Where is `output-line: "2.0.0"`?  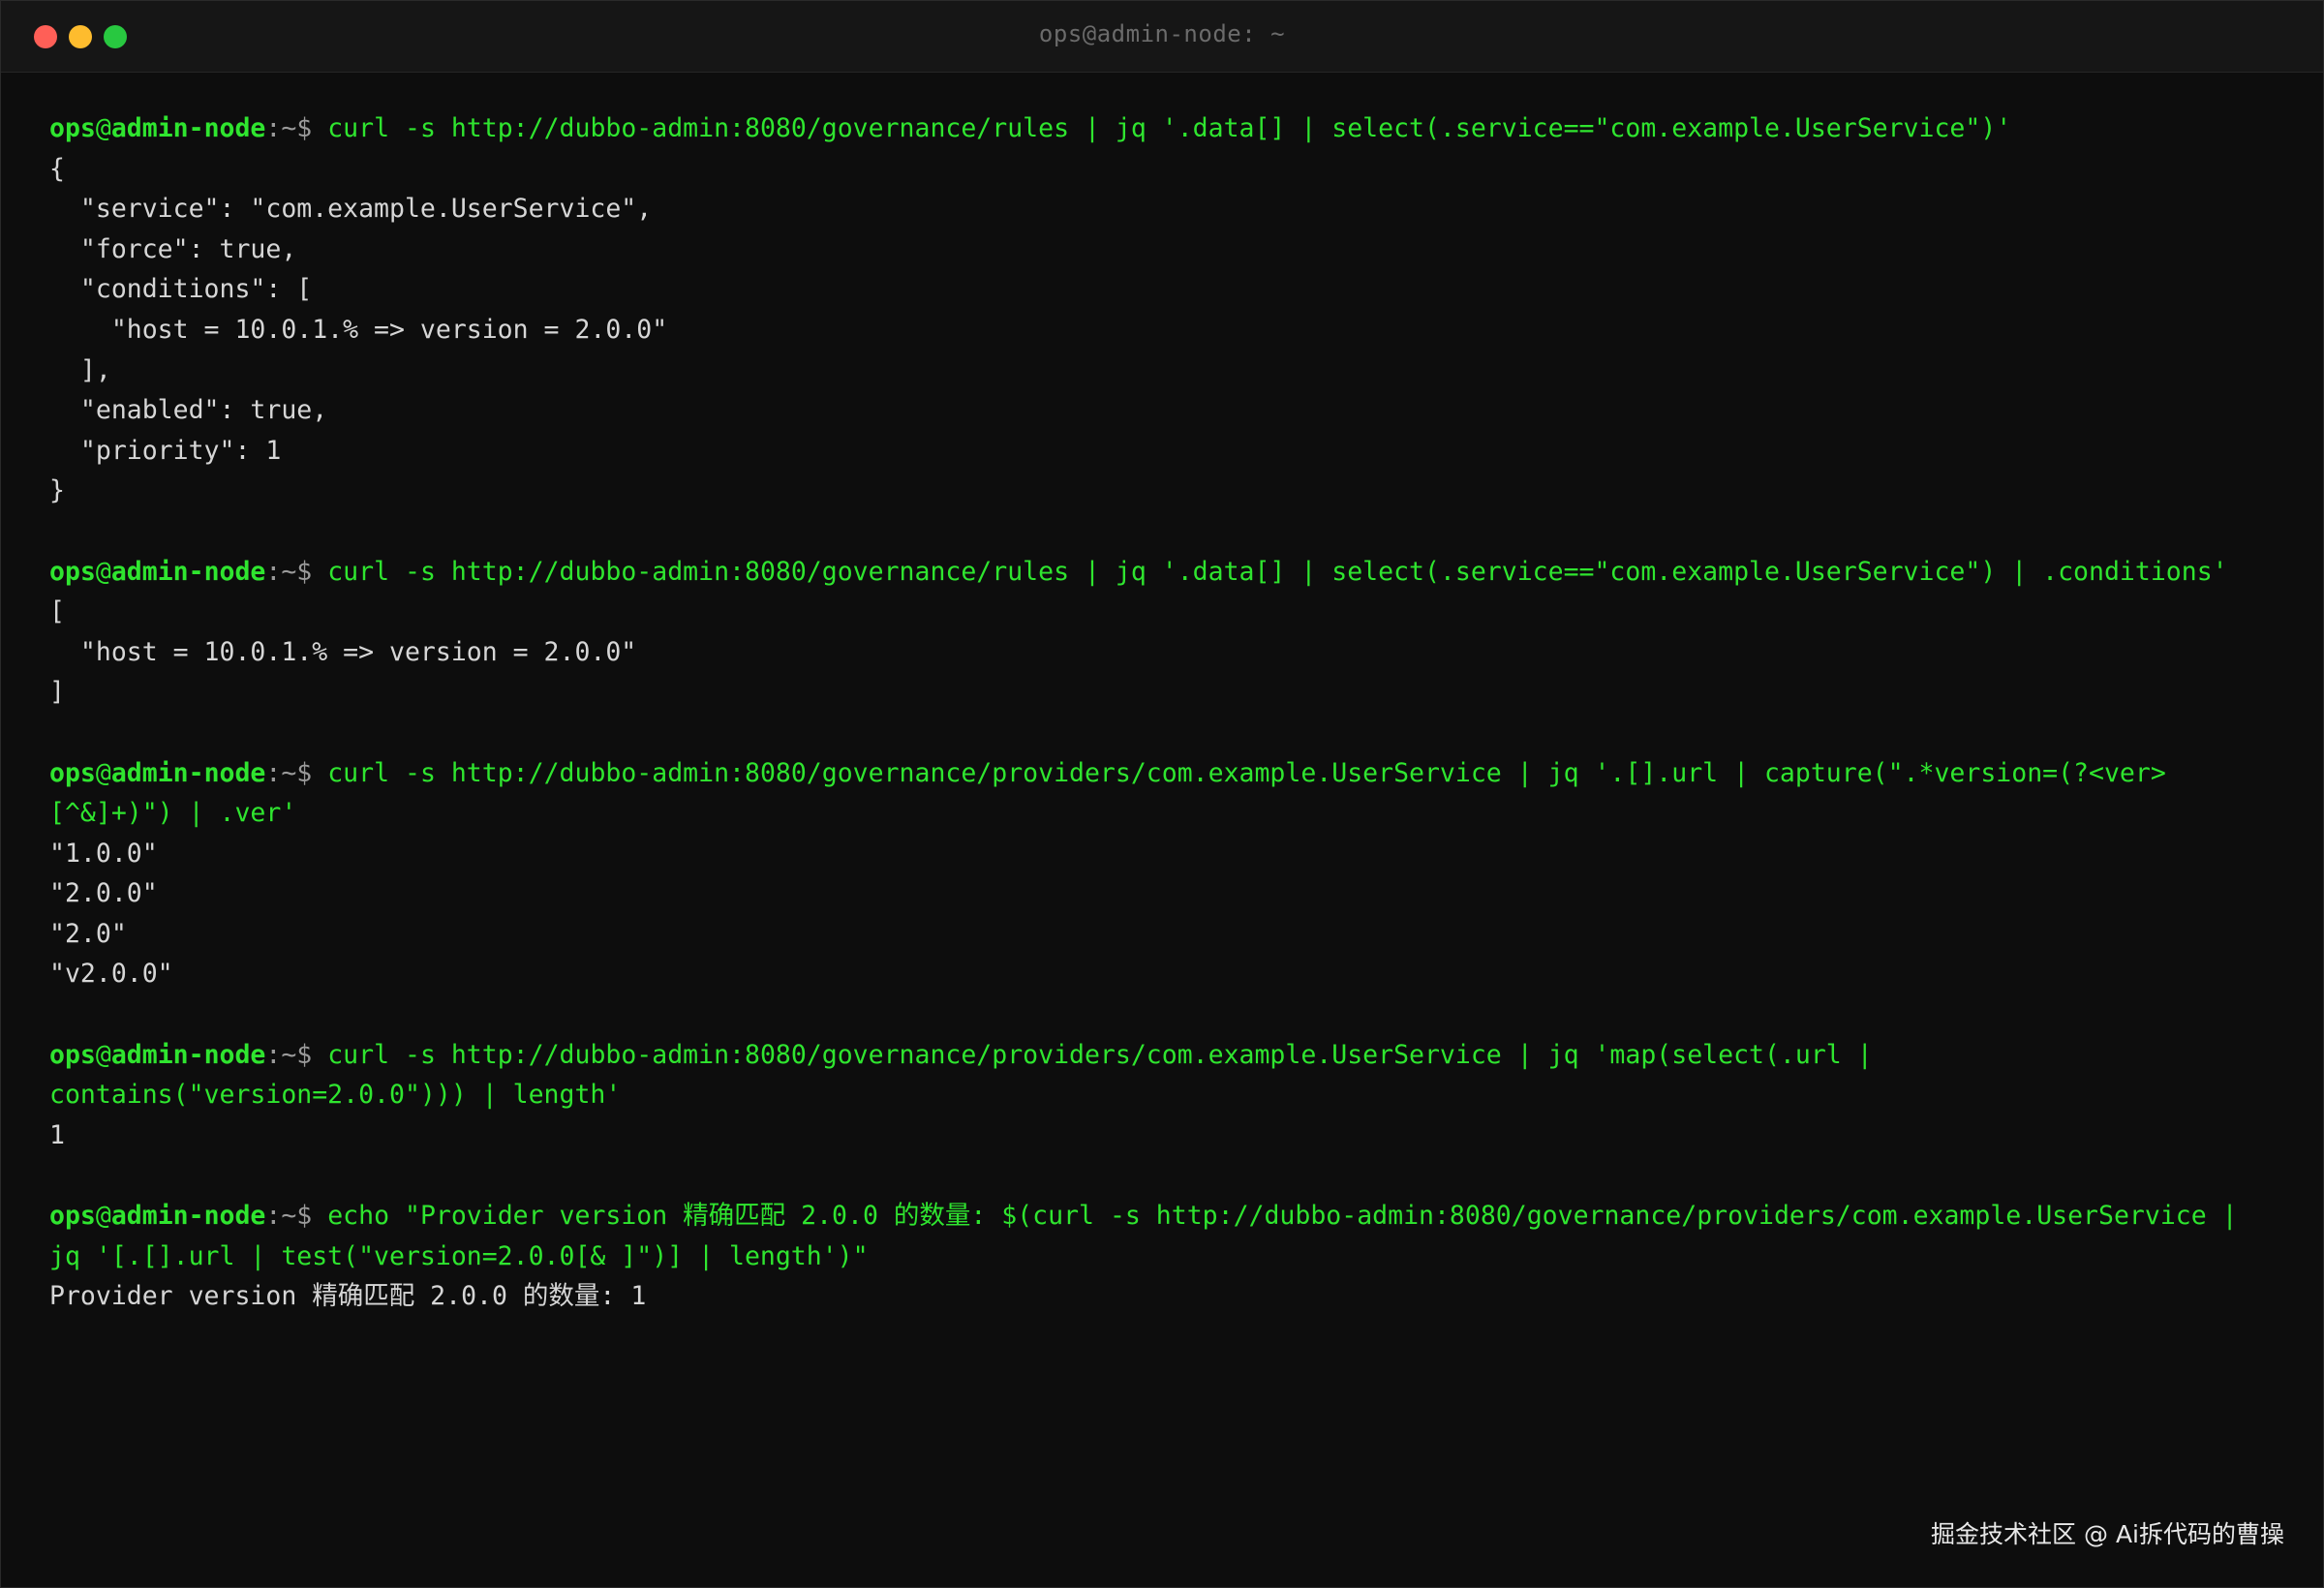
output-line: "2.0.0" is located at coordinates (104, 893).